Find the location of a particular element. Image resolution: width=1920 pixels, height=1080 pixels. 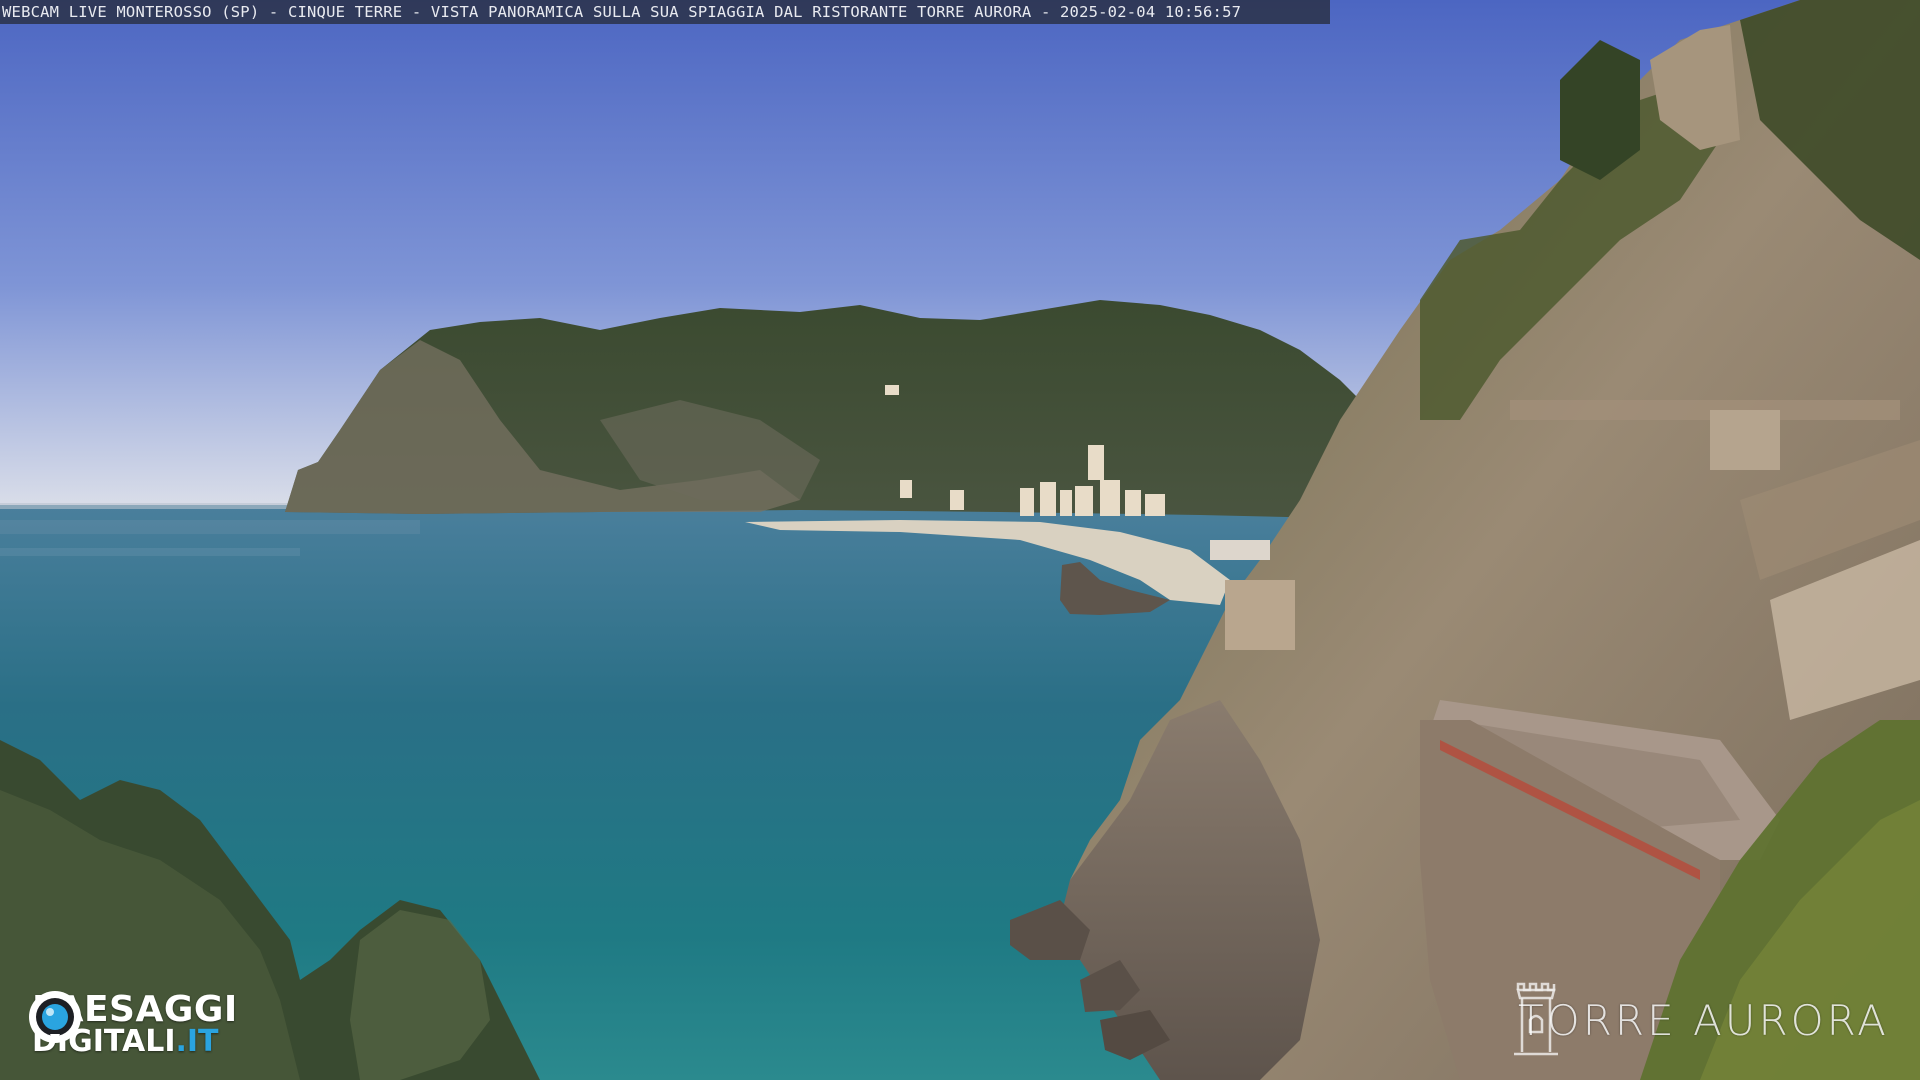

torre-aurora-watermark: TORRE AURORA is located at coordinates (1698, 1020).